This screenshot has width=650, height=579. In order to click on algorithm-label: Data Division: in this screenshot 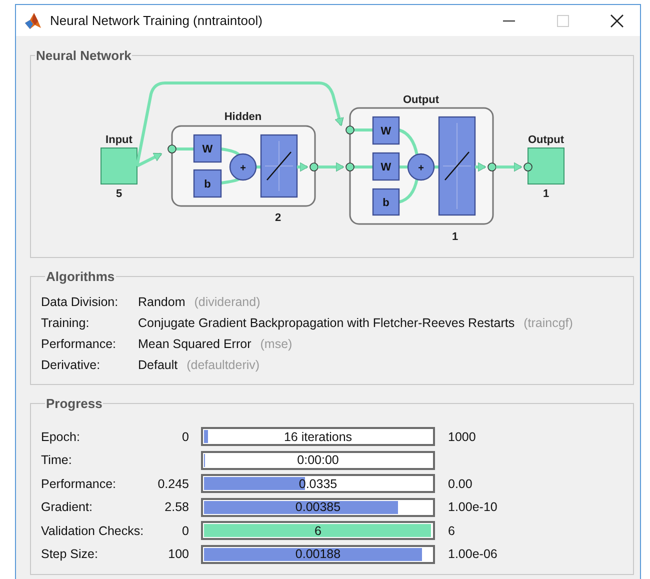, I will do `click(80, 302)`.